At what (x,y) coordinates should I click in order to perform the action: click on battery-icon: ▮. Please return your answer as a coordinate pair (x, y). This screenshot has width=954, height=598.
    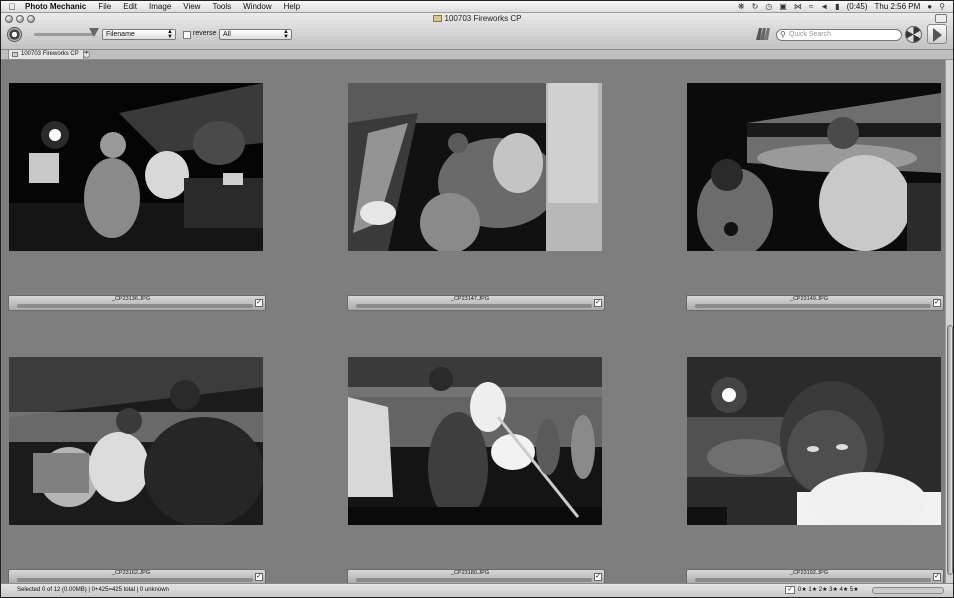
    Looking at the image, I should click on (837, 6).